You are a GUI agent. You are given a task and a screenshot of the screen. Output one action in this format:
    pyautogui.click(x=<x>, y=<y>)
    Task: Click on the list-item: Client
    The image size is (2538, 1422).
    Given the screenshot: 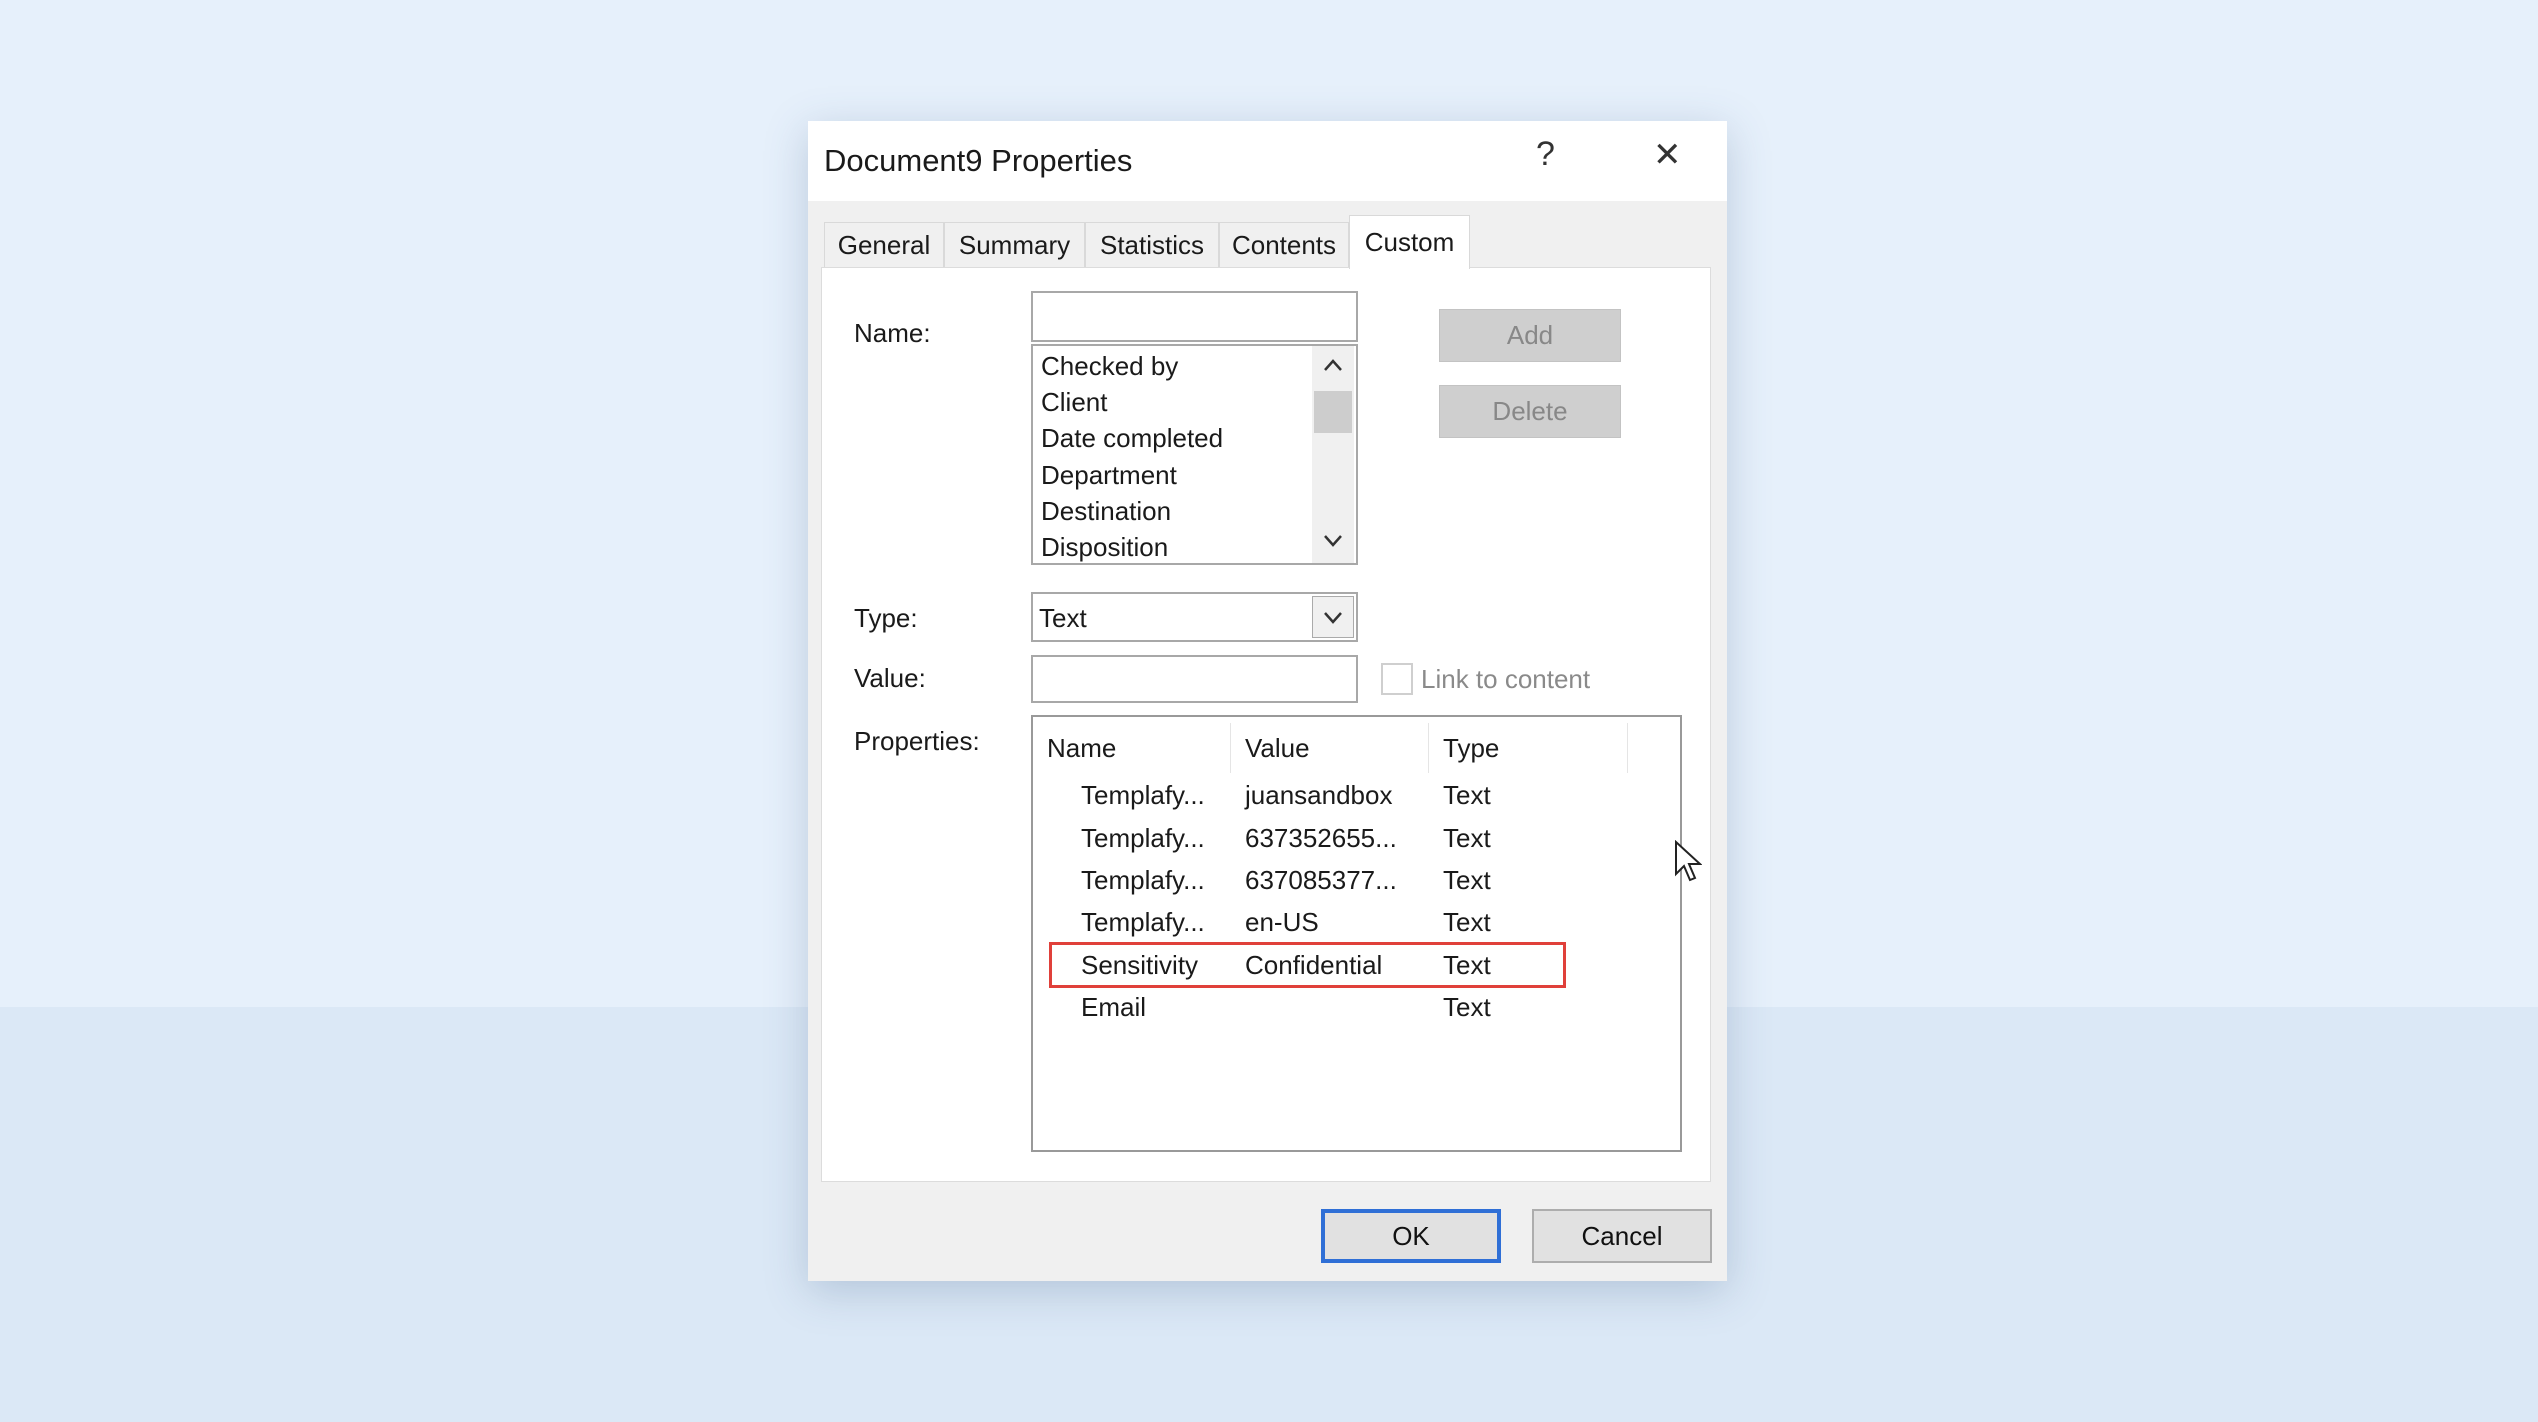 What is the action you would take?
    pyautogui.click(x=1074, y=402)
    